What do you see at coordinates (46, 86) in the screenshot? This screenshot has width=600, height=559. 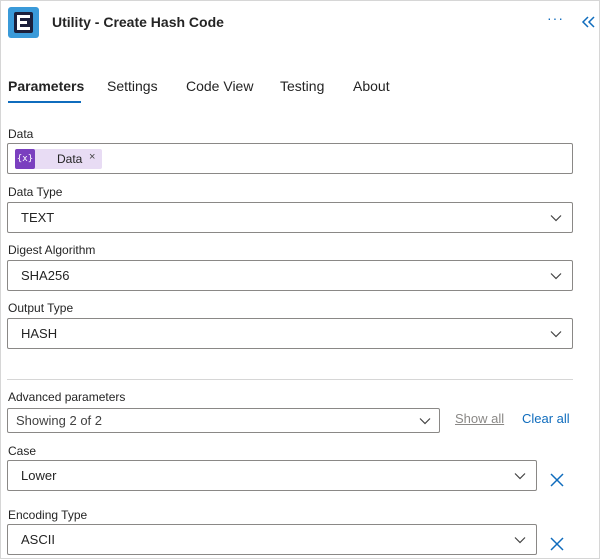 I see `tab-parameters: Parameters` at bounding box center [46, 86].